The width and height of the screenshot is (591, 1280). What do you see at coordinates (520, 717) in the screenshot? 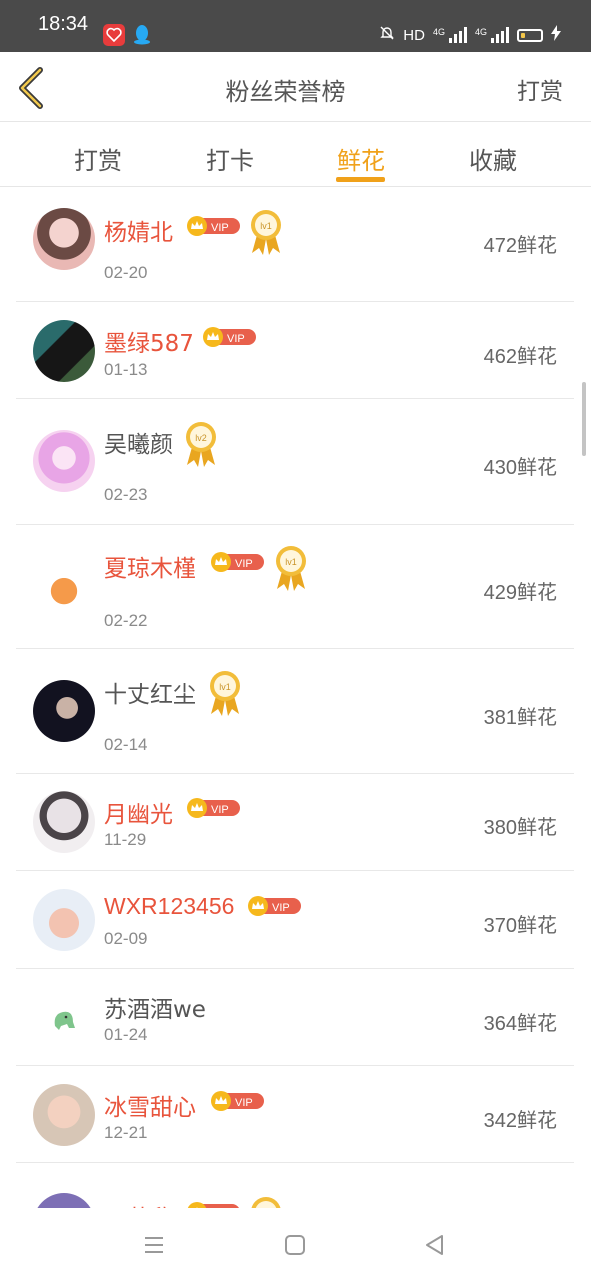
I see `flower-count: 381鲜花` at bounding box center [520, 717].